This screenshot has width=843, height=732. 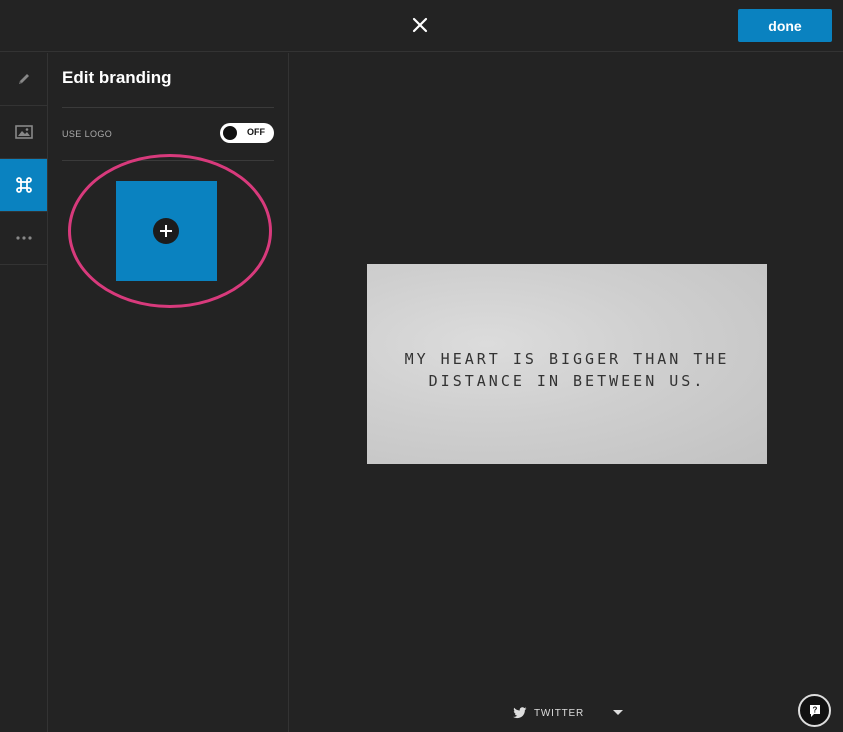 I want to click on chevron-down-icon, so click(x=618, y=712).